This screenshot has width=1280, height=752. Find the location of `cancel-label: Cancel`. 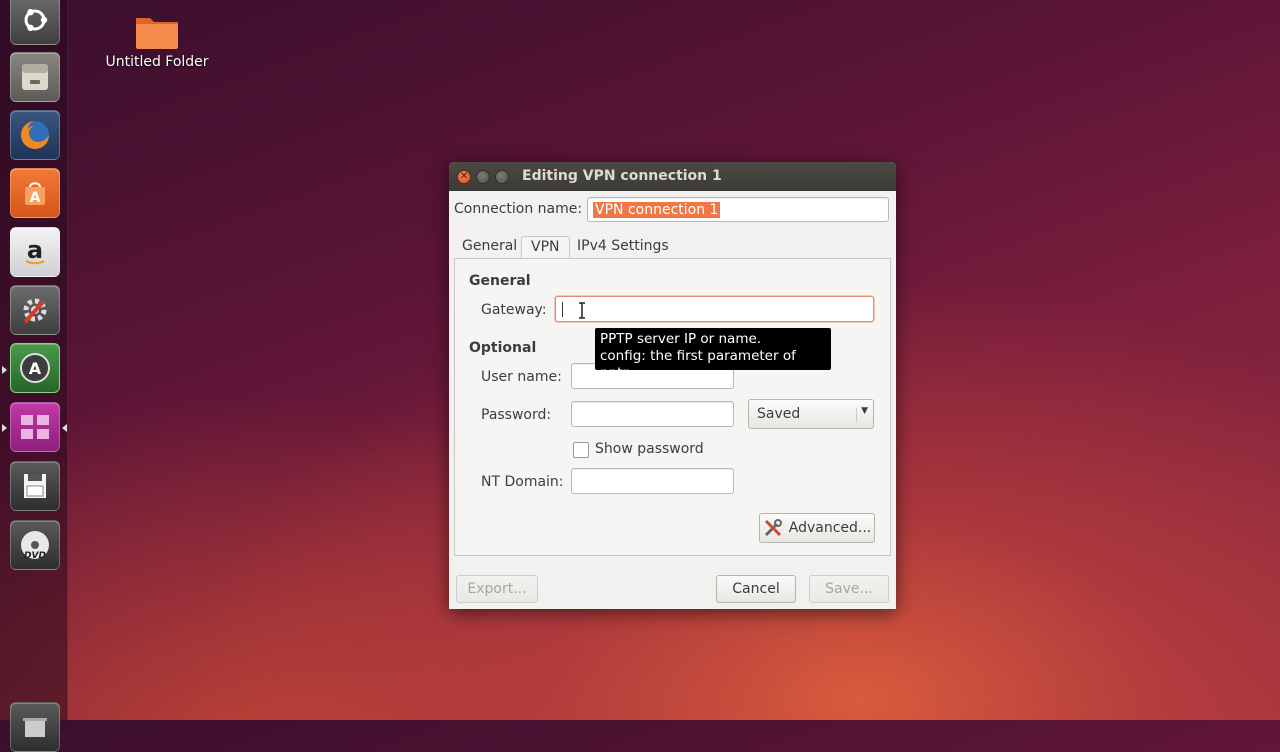

cancel-label: Cancel is located at coordinates (756, 589).